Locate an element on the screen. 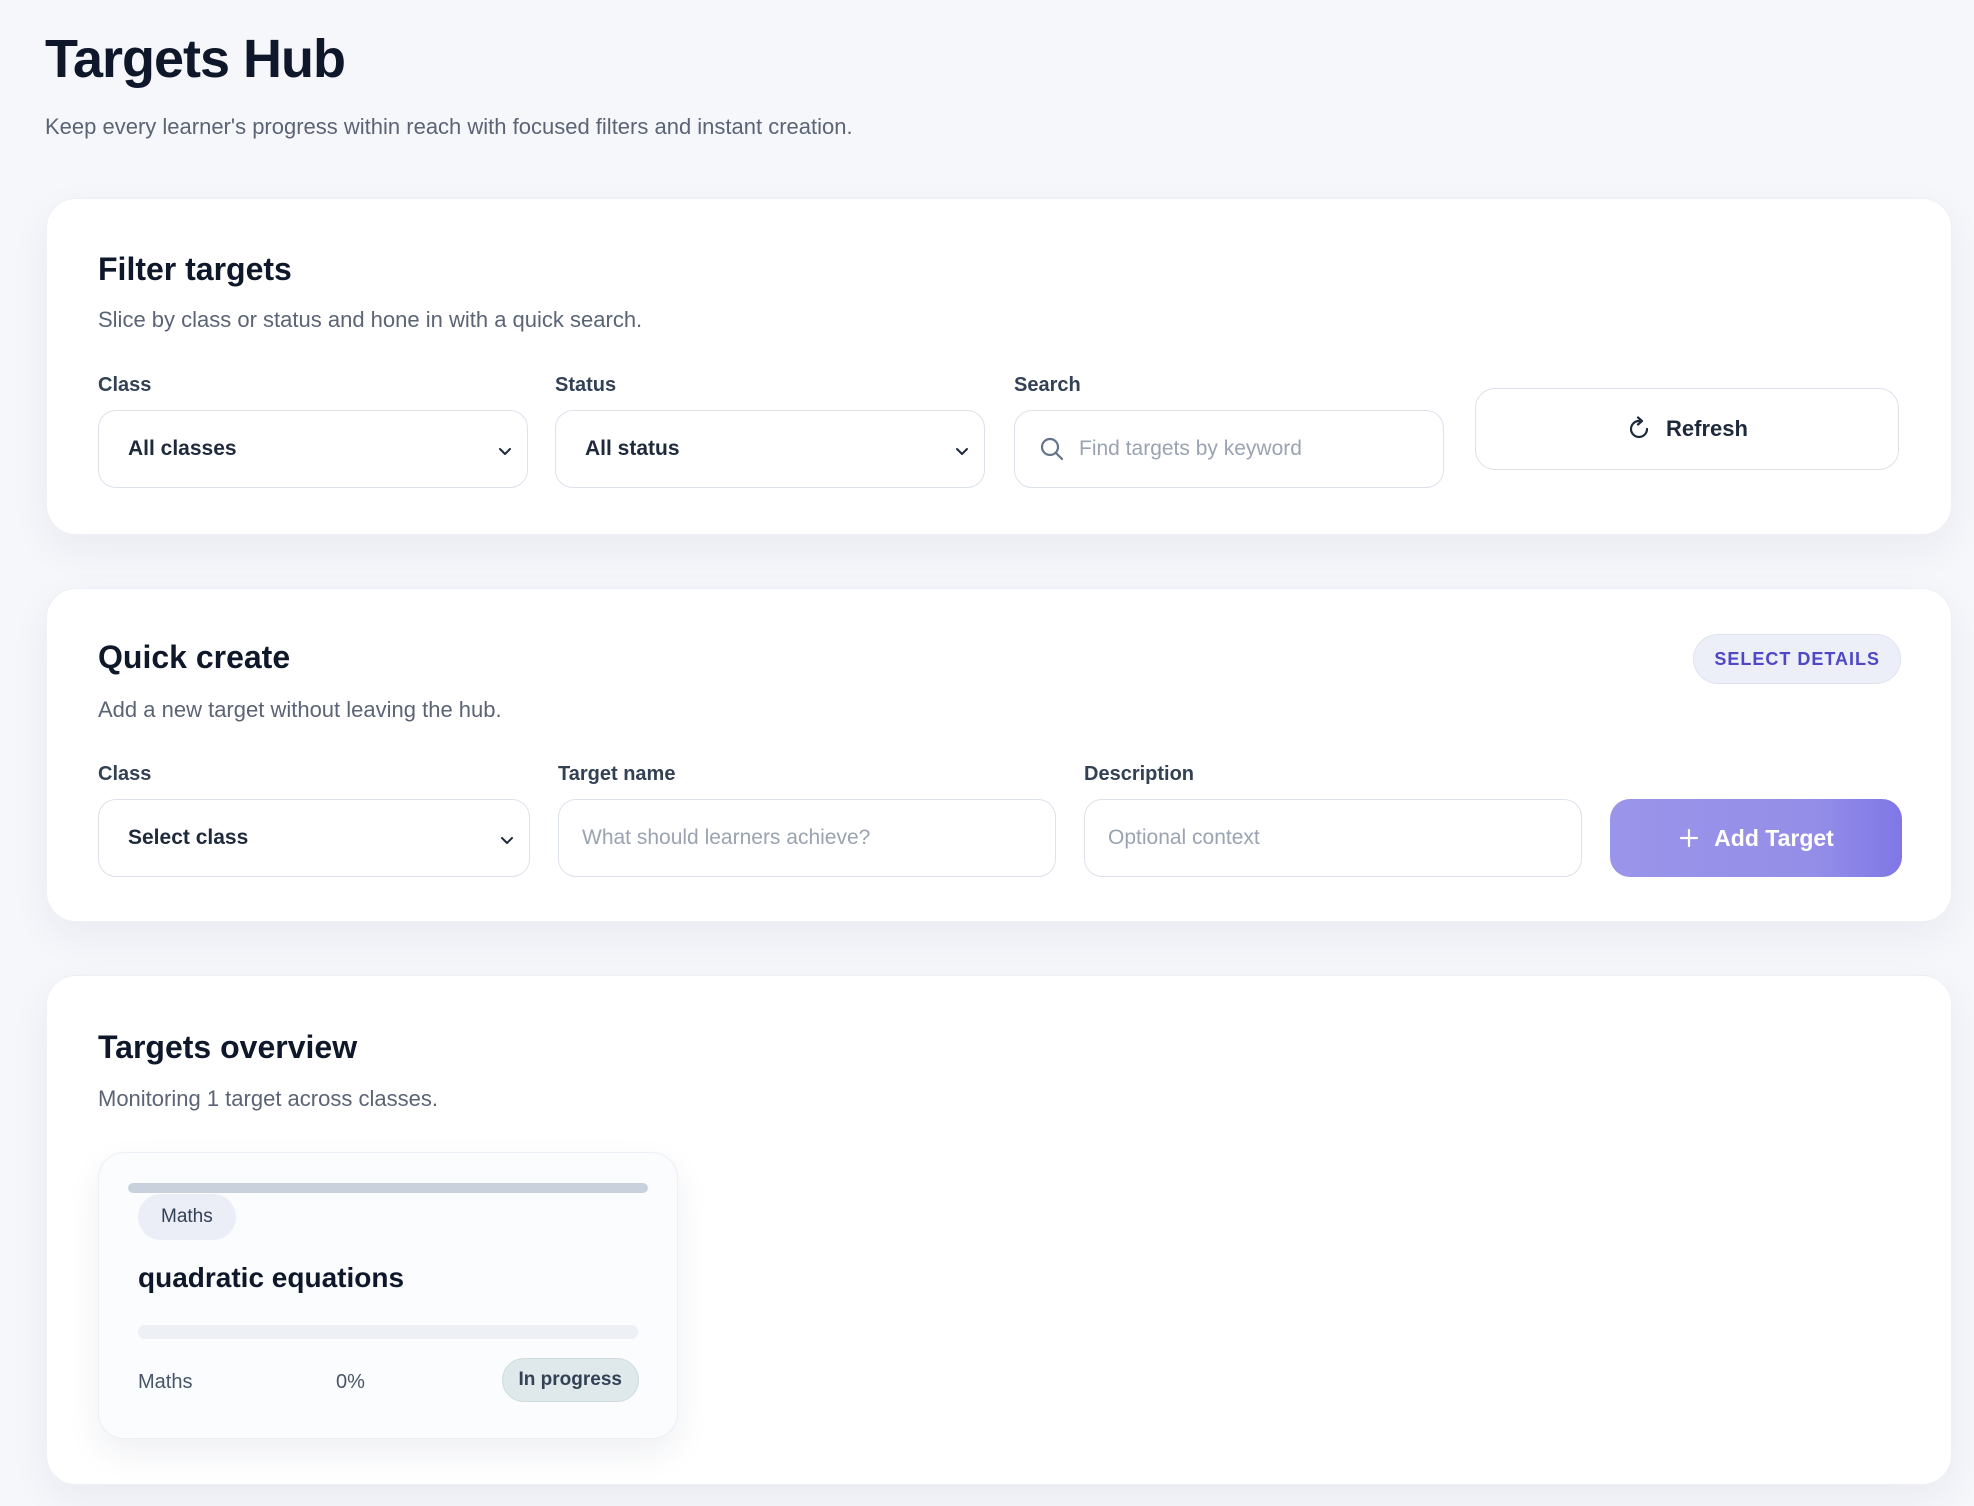 The width and height of the screenshot is (1974, 1506). target-progress-label: 0% is located at coordinates (350, 1382).